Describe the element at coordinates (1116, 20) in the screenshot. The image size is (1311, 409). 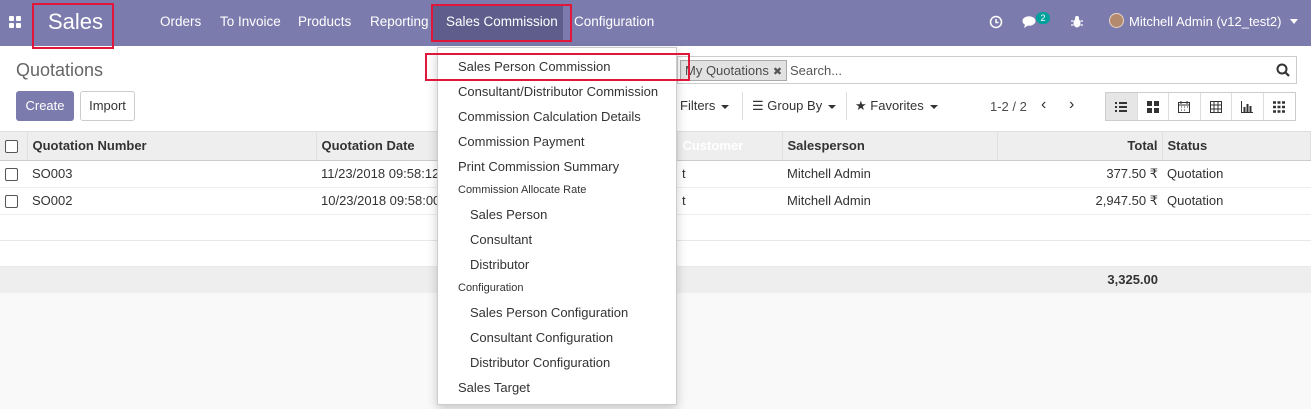
I see `user-avatar` at that location.